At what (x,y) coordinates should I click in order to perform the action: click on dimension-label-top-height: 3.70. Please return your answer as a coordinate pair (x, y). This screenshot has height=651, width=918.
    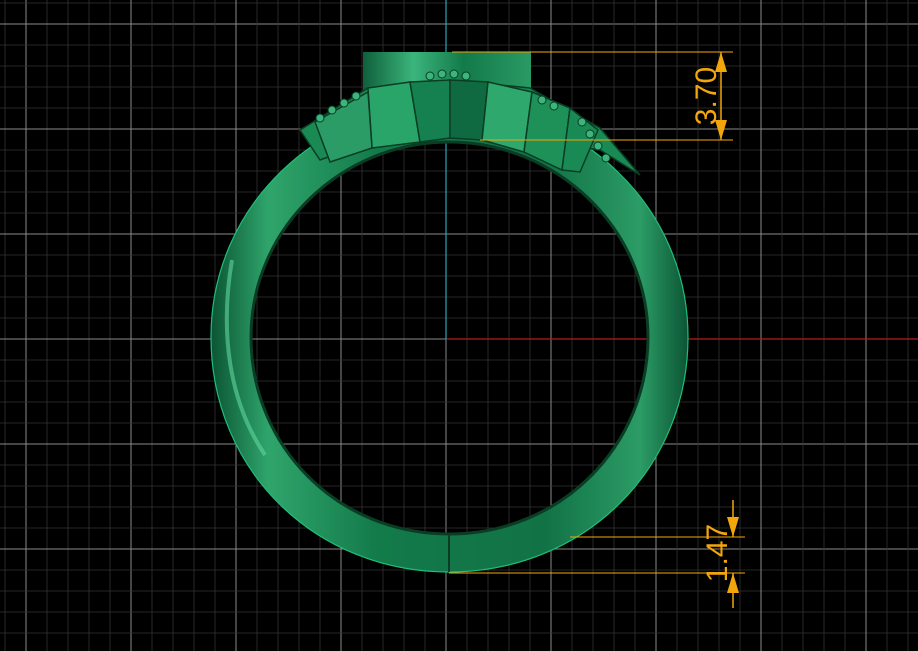
    Looking at the image, I should click on (706, 96).